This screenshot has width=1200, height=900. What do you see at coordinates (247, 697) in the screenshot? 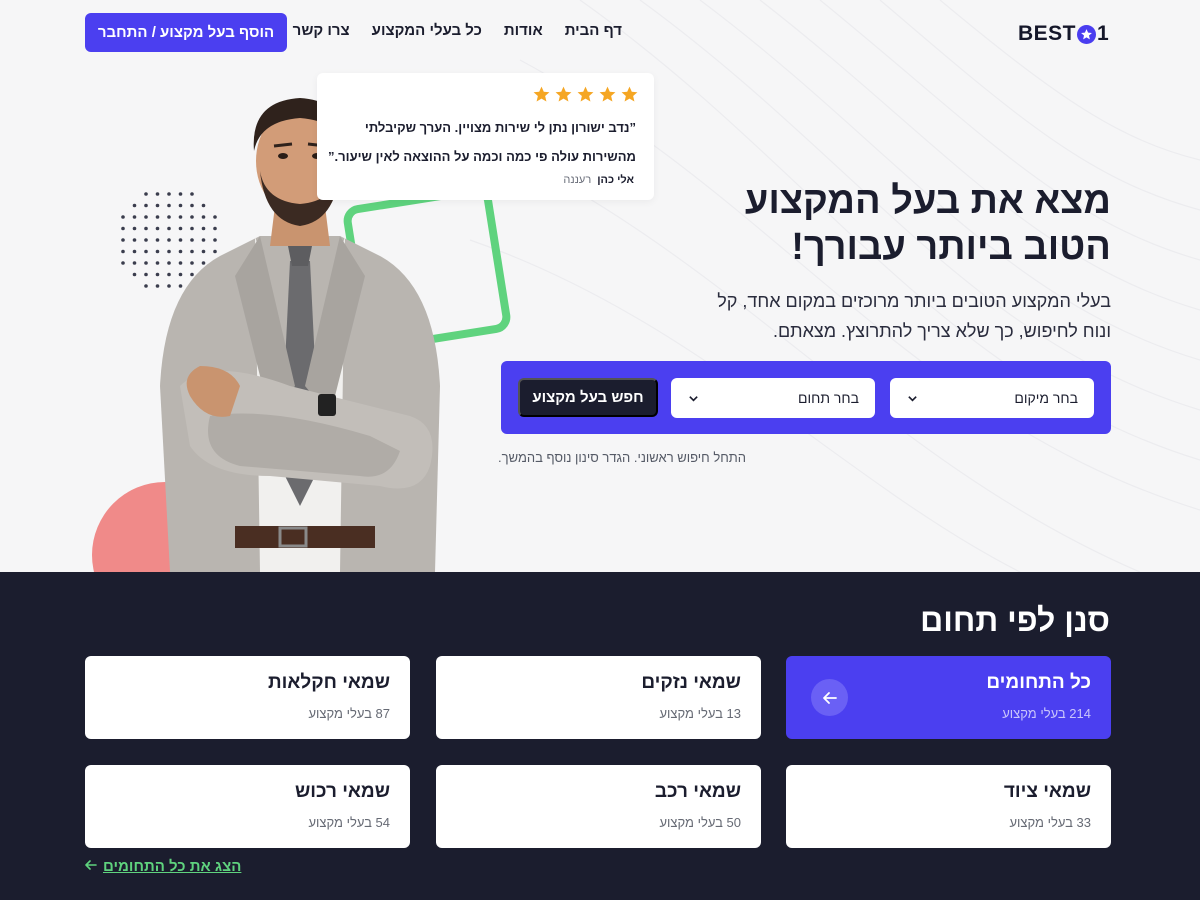
I see `category-card-agriculture: שמאי חקלאות 87 בעלי מקצוע` at bounding box center [247, 697].